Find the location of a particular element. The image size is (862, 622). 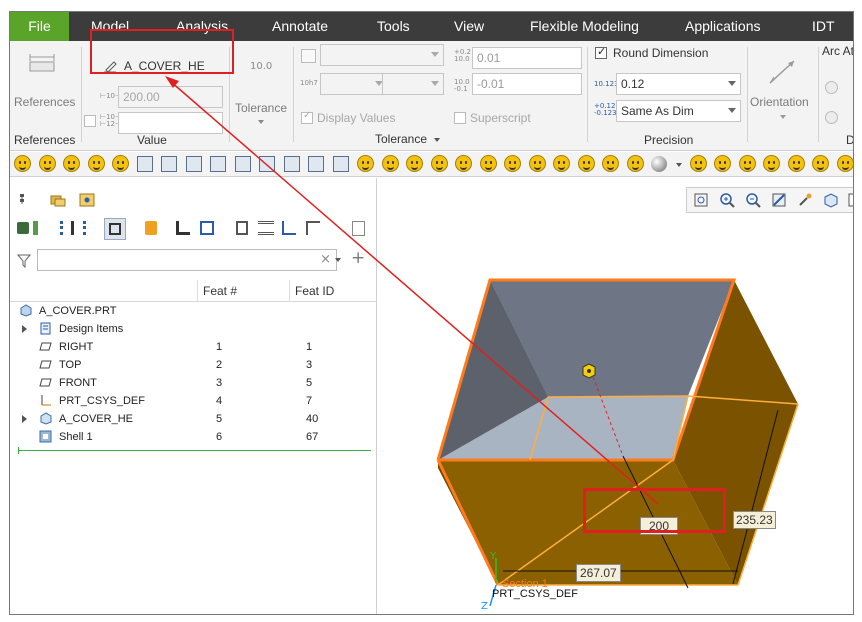

column-feat-no: Feat # is located at coordinates (220, 291).